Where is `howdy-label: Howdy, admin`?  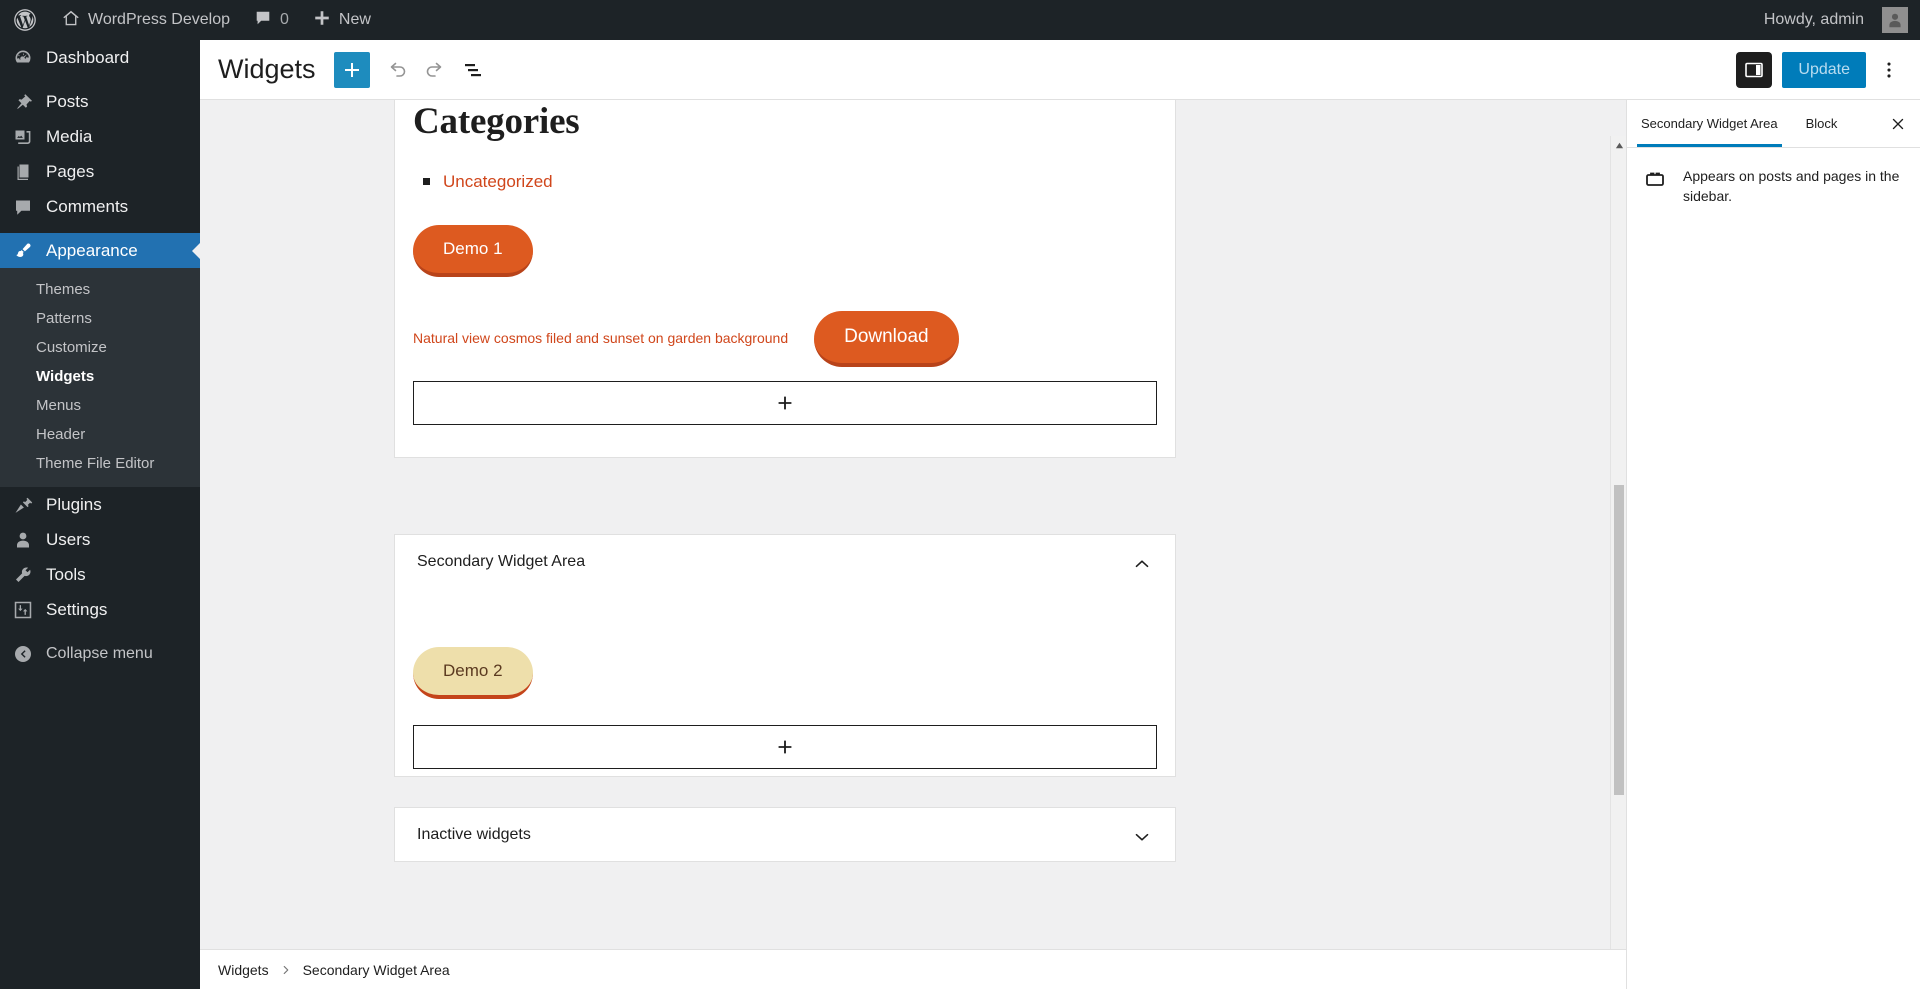
howdy-label: Howdy, admin is located at coordinates (1813, 19).